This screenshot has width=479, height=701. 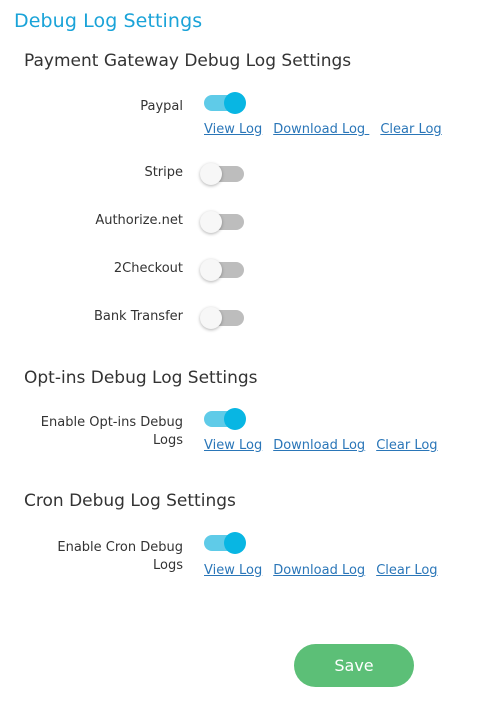 What do you see at coordinates (406, 570) in the screenshot?
I see `cron-clear-log-link: Clear Log` at bounding box center [406, 570].